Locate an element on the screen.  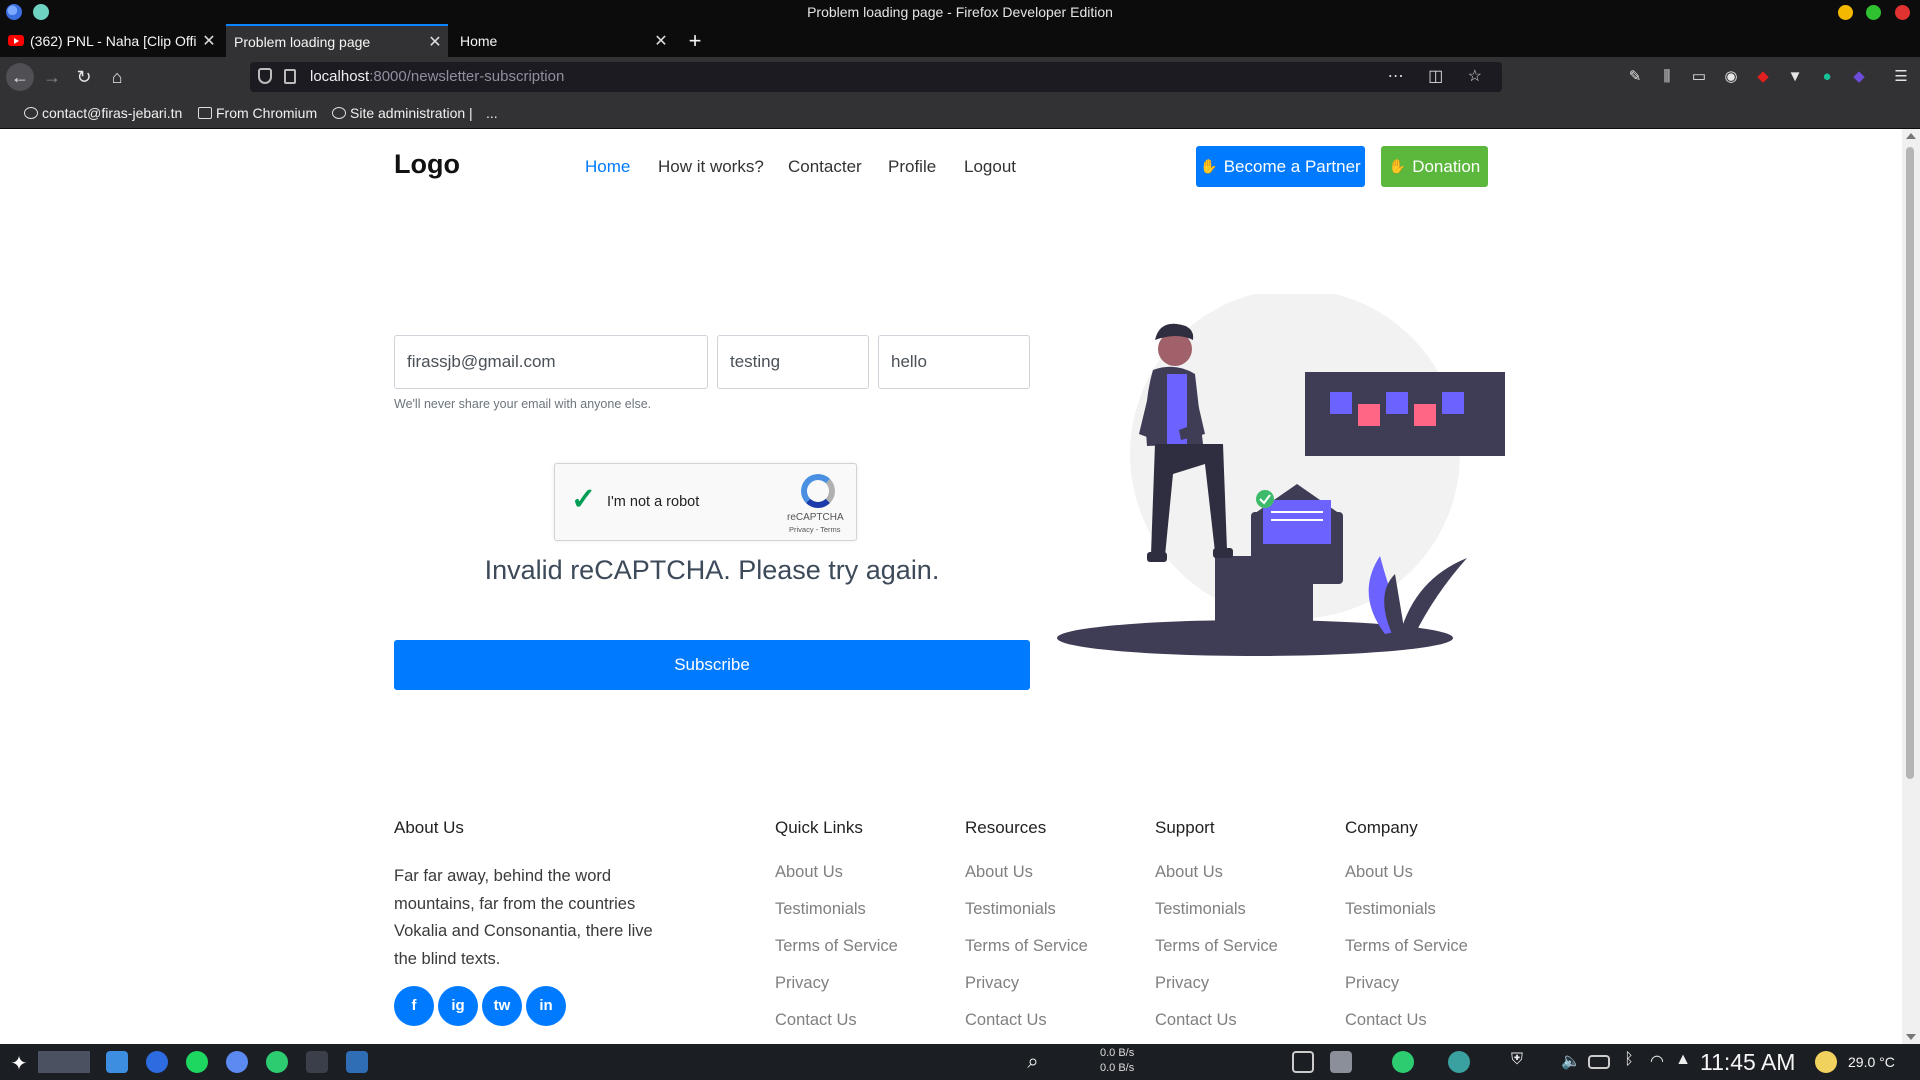
bookmark-contact: contact@firas-jebari.tn is located at coordinates (103, 113).